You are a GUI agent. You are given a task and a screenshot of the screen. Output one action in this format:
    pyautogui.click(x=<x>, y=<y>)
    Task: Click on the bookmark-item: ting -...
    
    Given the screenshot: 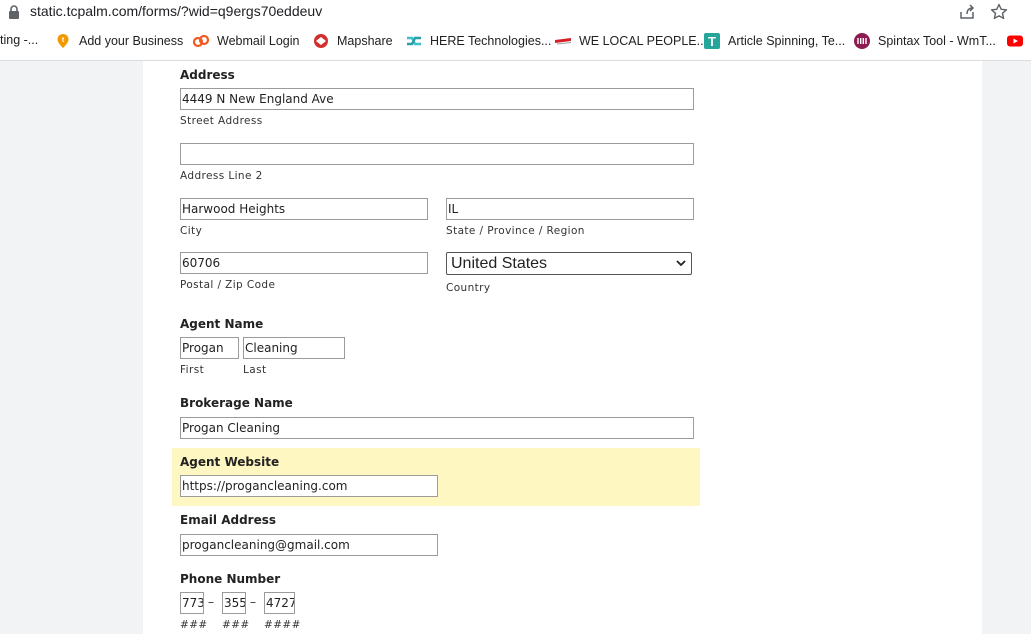 What is the action you would take?
    pyautogui.click(x=19, y=40)
    